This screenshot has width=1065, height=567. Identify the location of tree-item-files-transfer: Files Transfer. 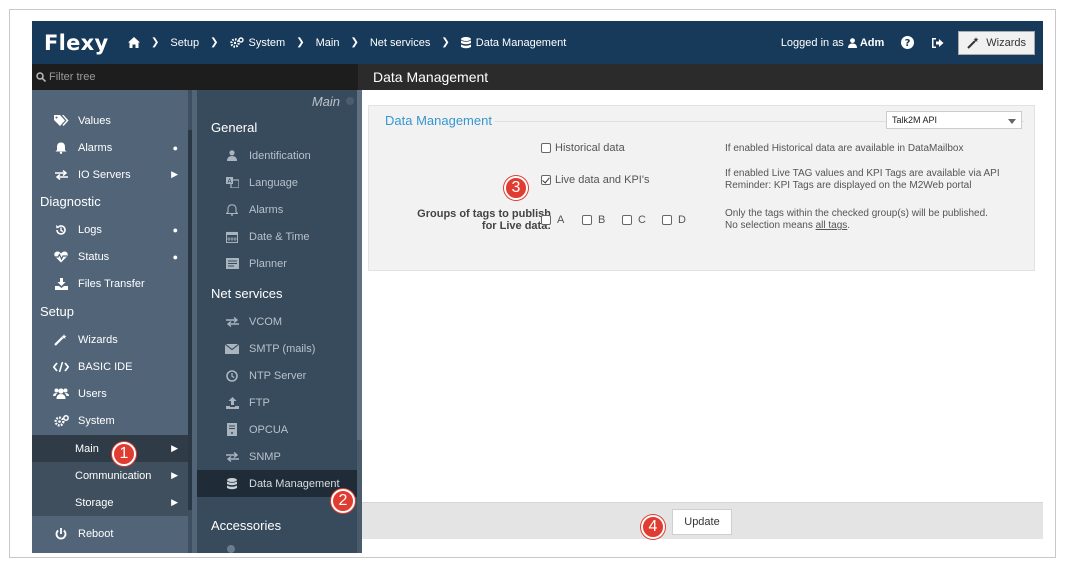
(110, 283).